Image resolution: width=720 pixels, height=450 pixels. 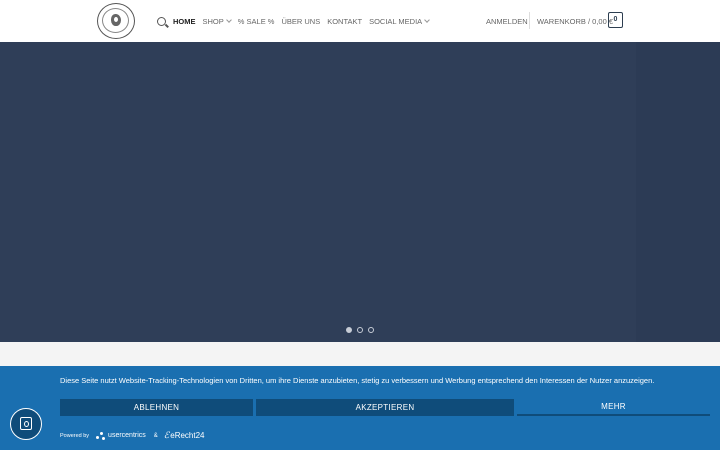 What do you see at coordinates (300, 21) in the screenshot?
I see `nav-item-about: ÜBER UNS` at bounding box center [300, 21].